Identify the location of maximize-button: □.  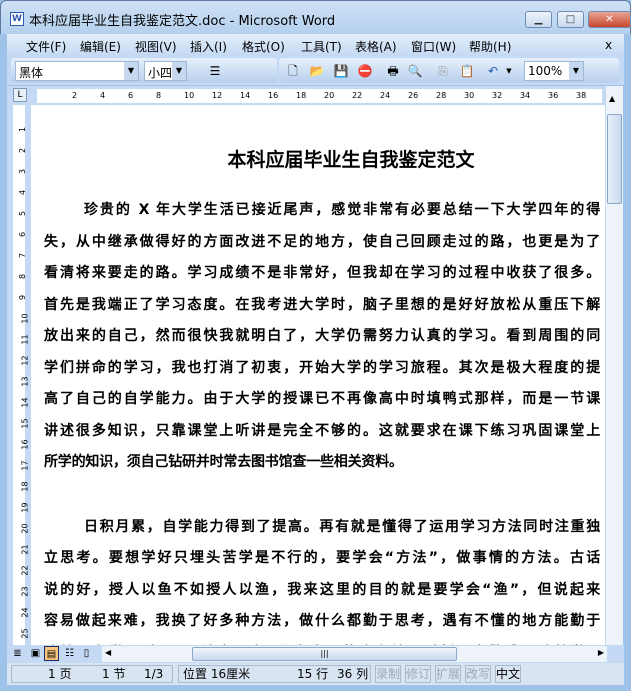
(570, 19).